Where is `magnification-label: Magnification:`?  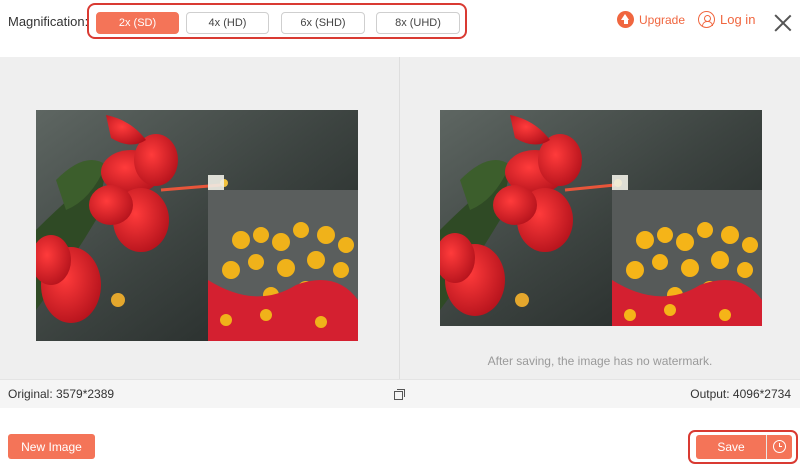
magnification-label: Magnification: is located at coordinates (48, 21).